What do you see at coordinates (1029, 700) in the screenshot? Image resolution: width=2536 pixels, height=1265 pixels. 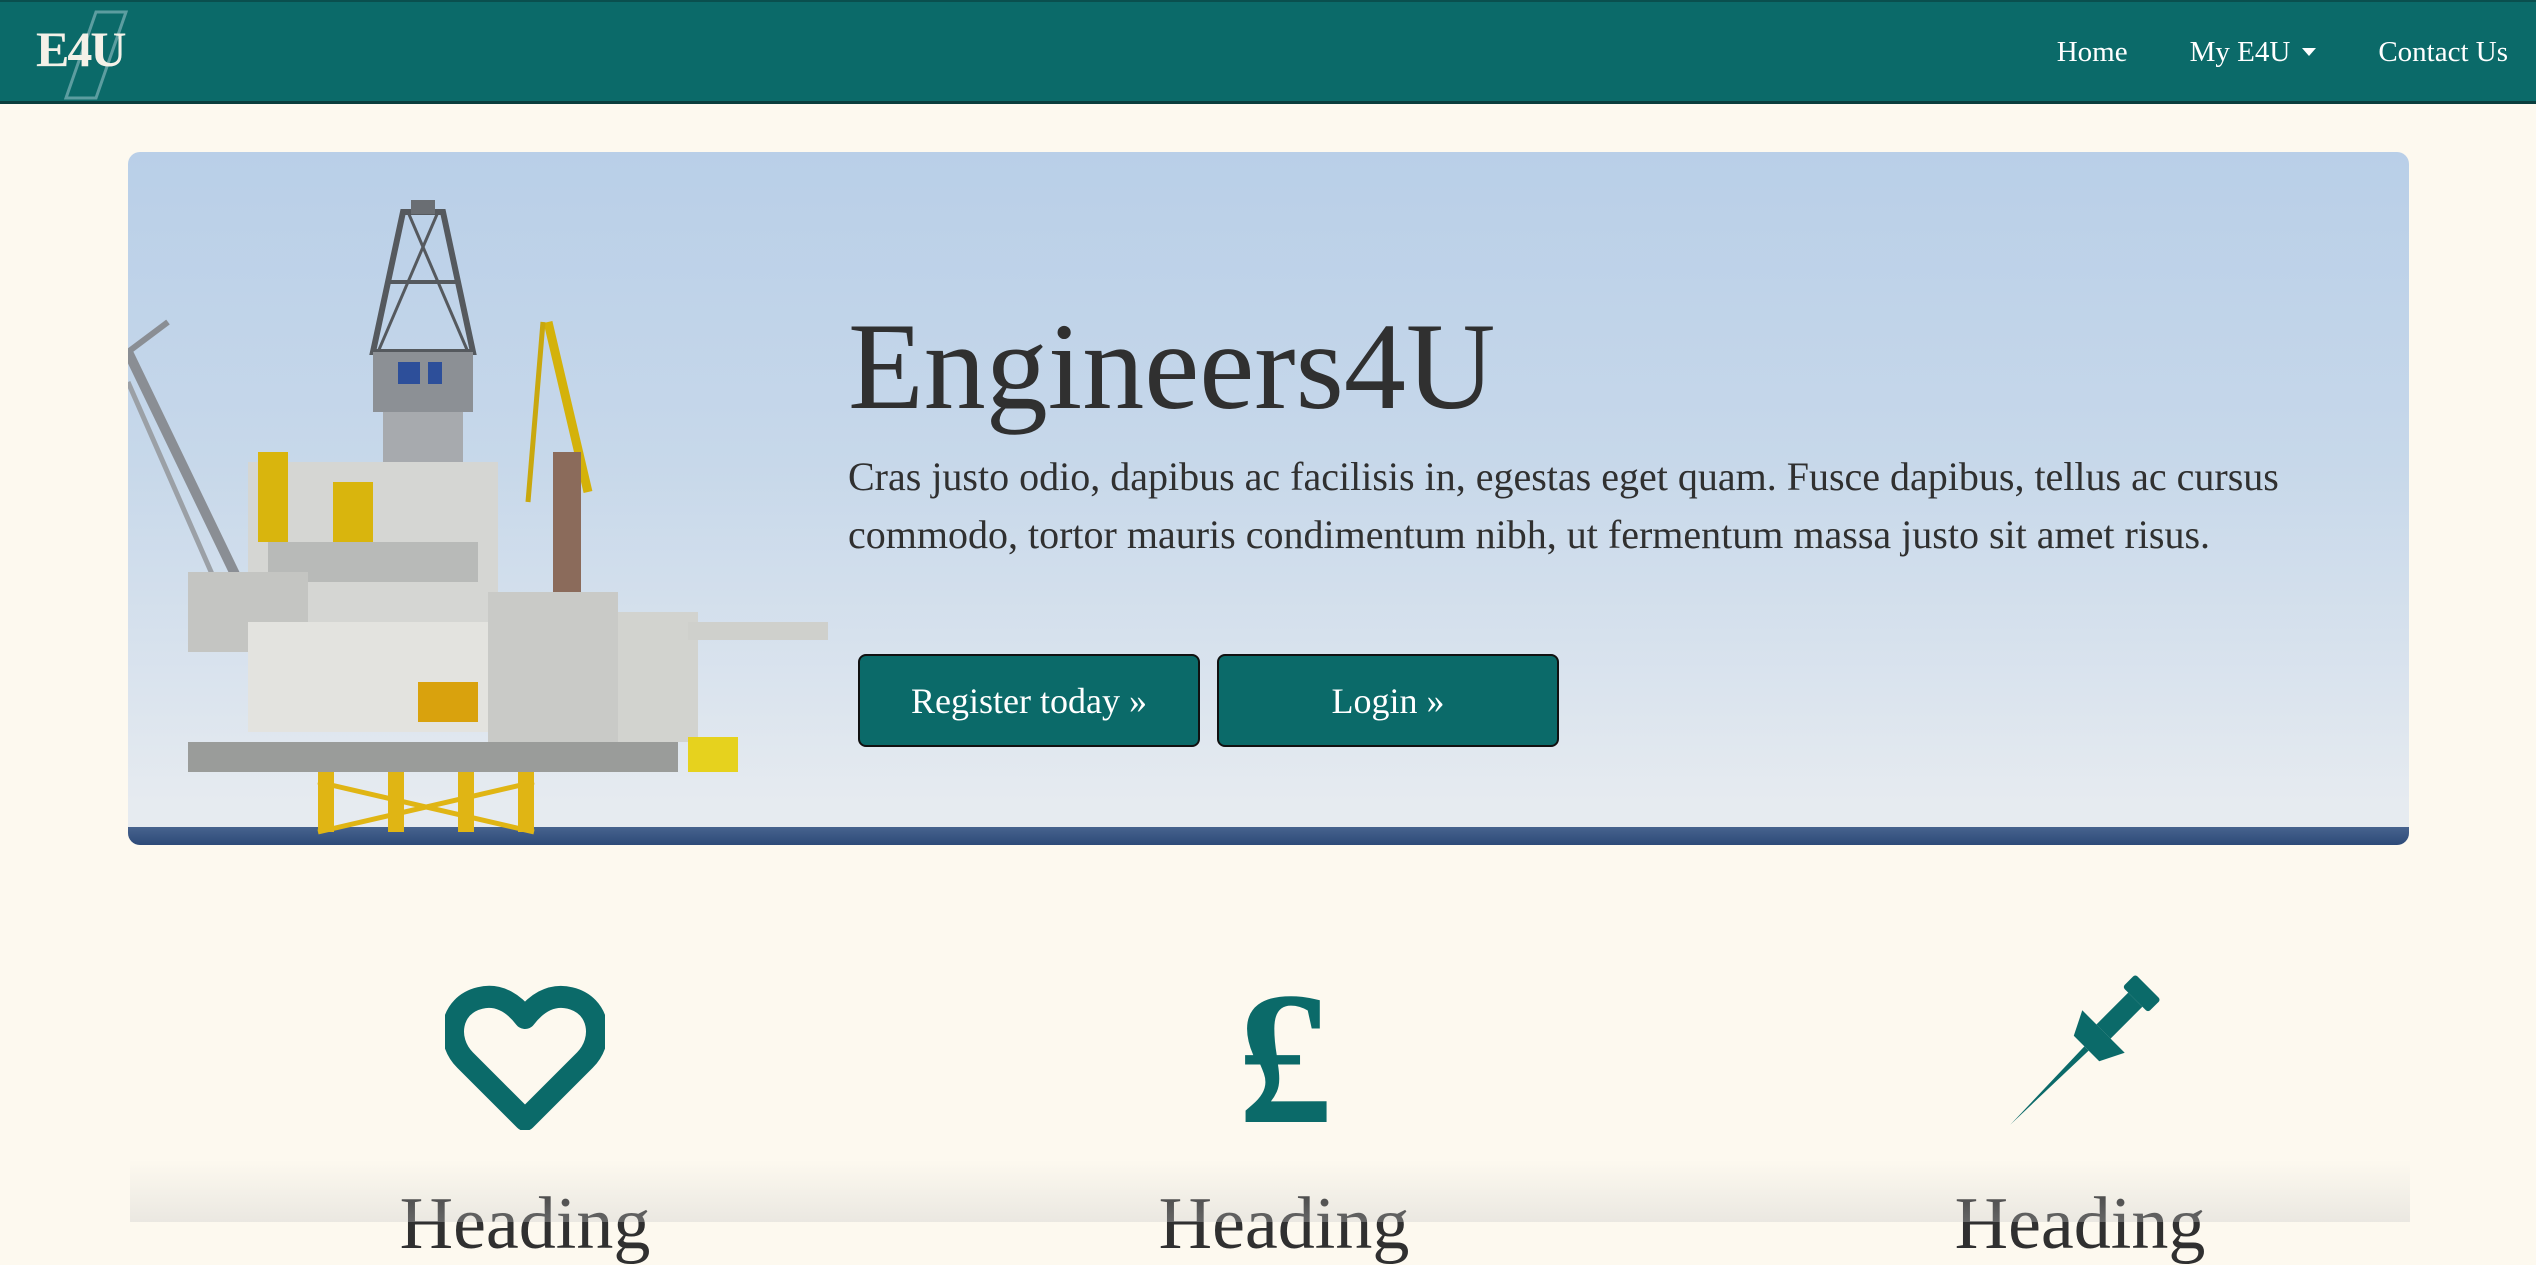 I see `register-button: Register today »` at bounding box center [1029, 700].